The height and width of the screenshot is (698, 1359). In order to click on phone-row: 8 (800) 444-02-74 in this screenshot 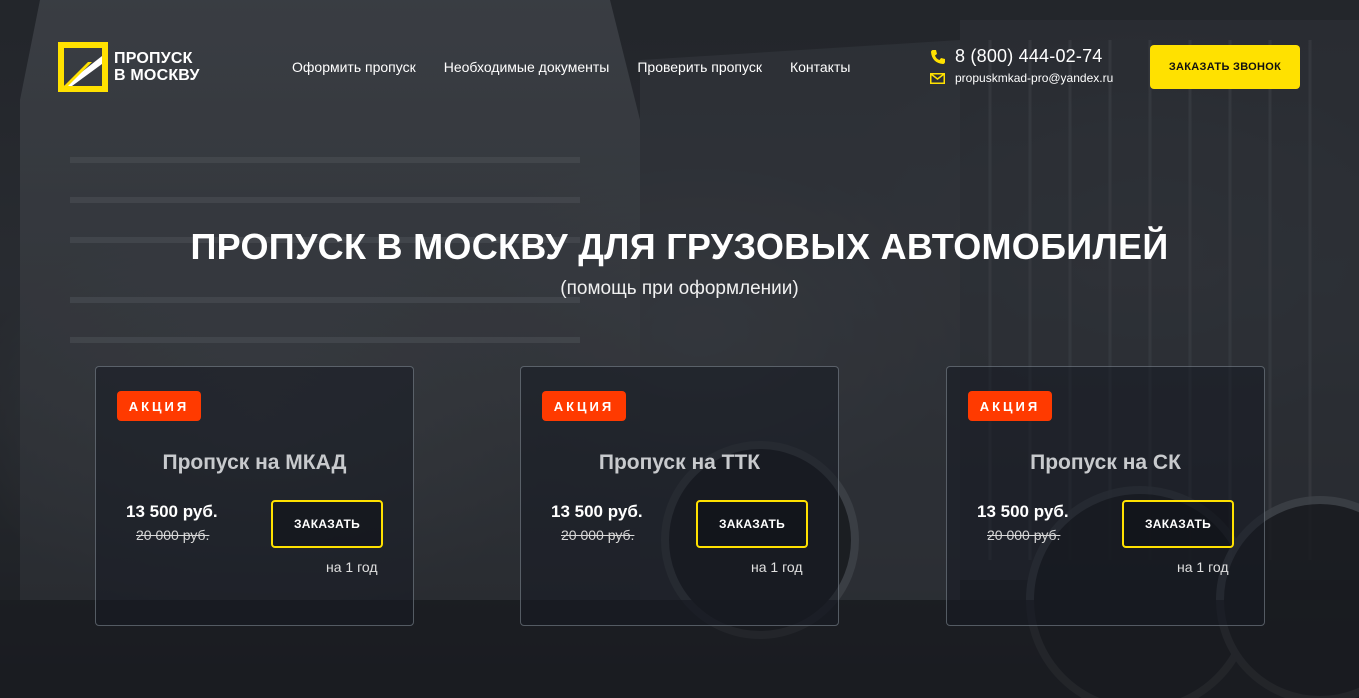, I will do `click(1021, 56)`.